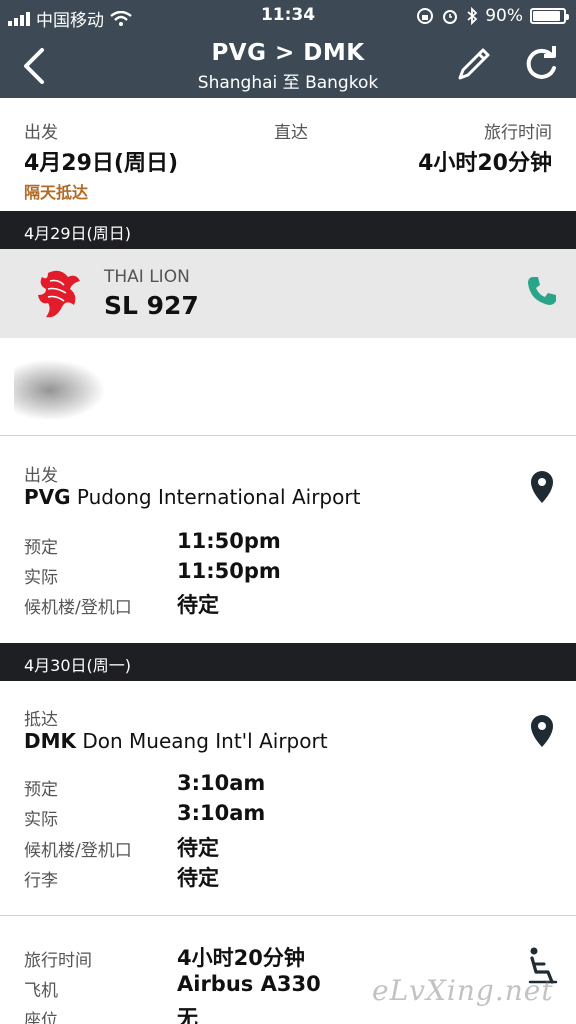 The image size is (576, 1024). I want to click on alarm-icon, so click(450, 17).